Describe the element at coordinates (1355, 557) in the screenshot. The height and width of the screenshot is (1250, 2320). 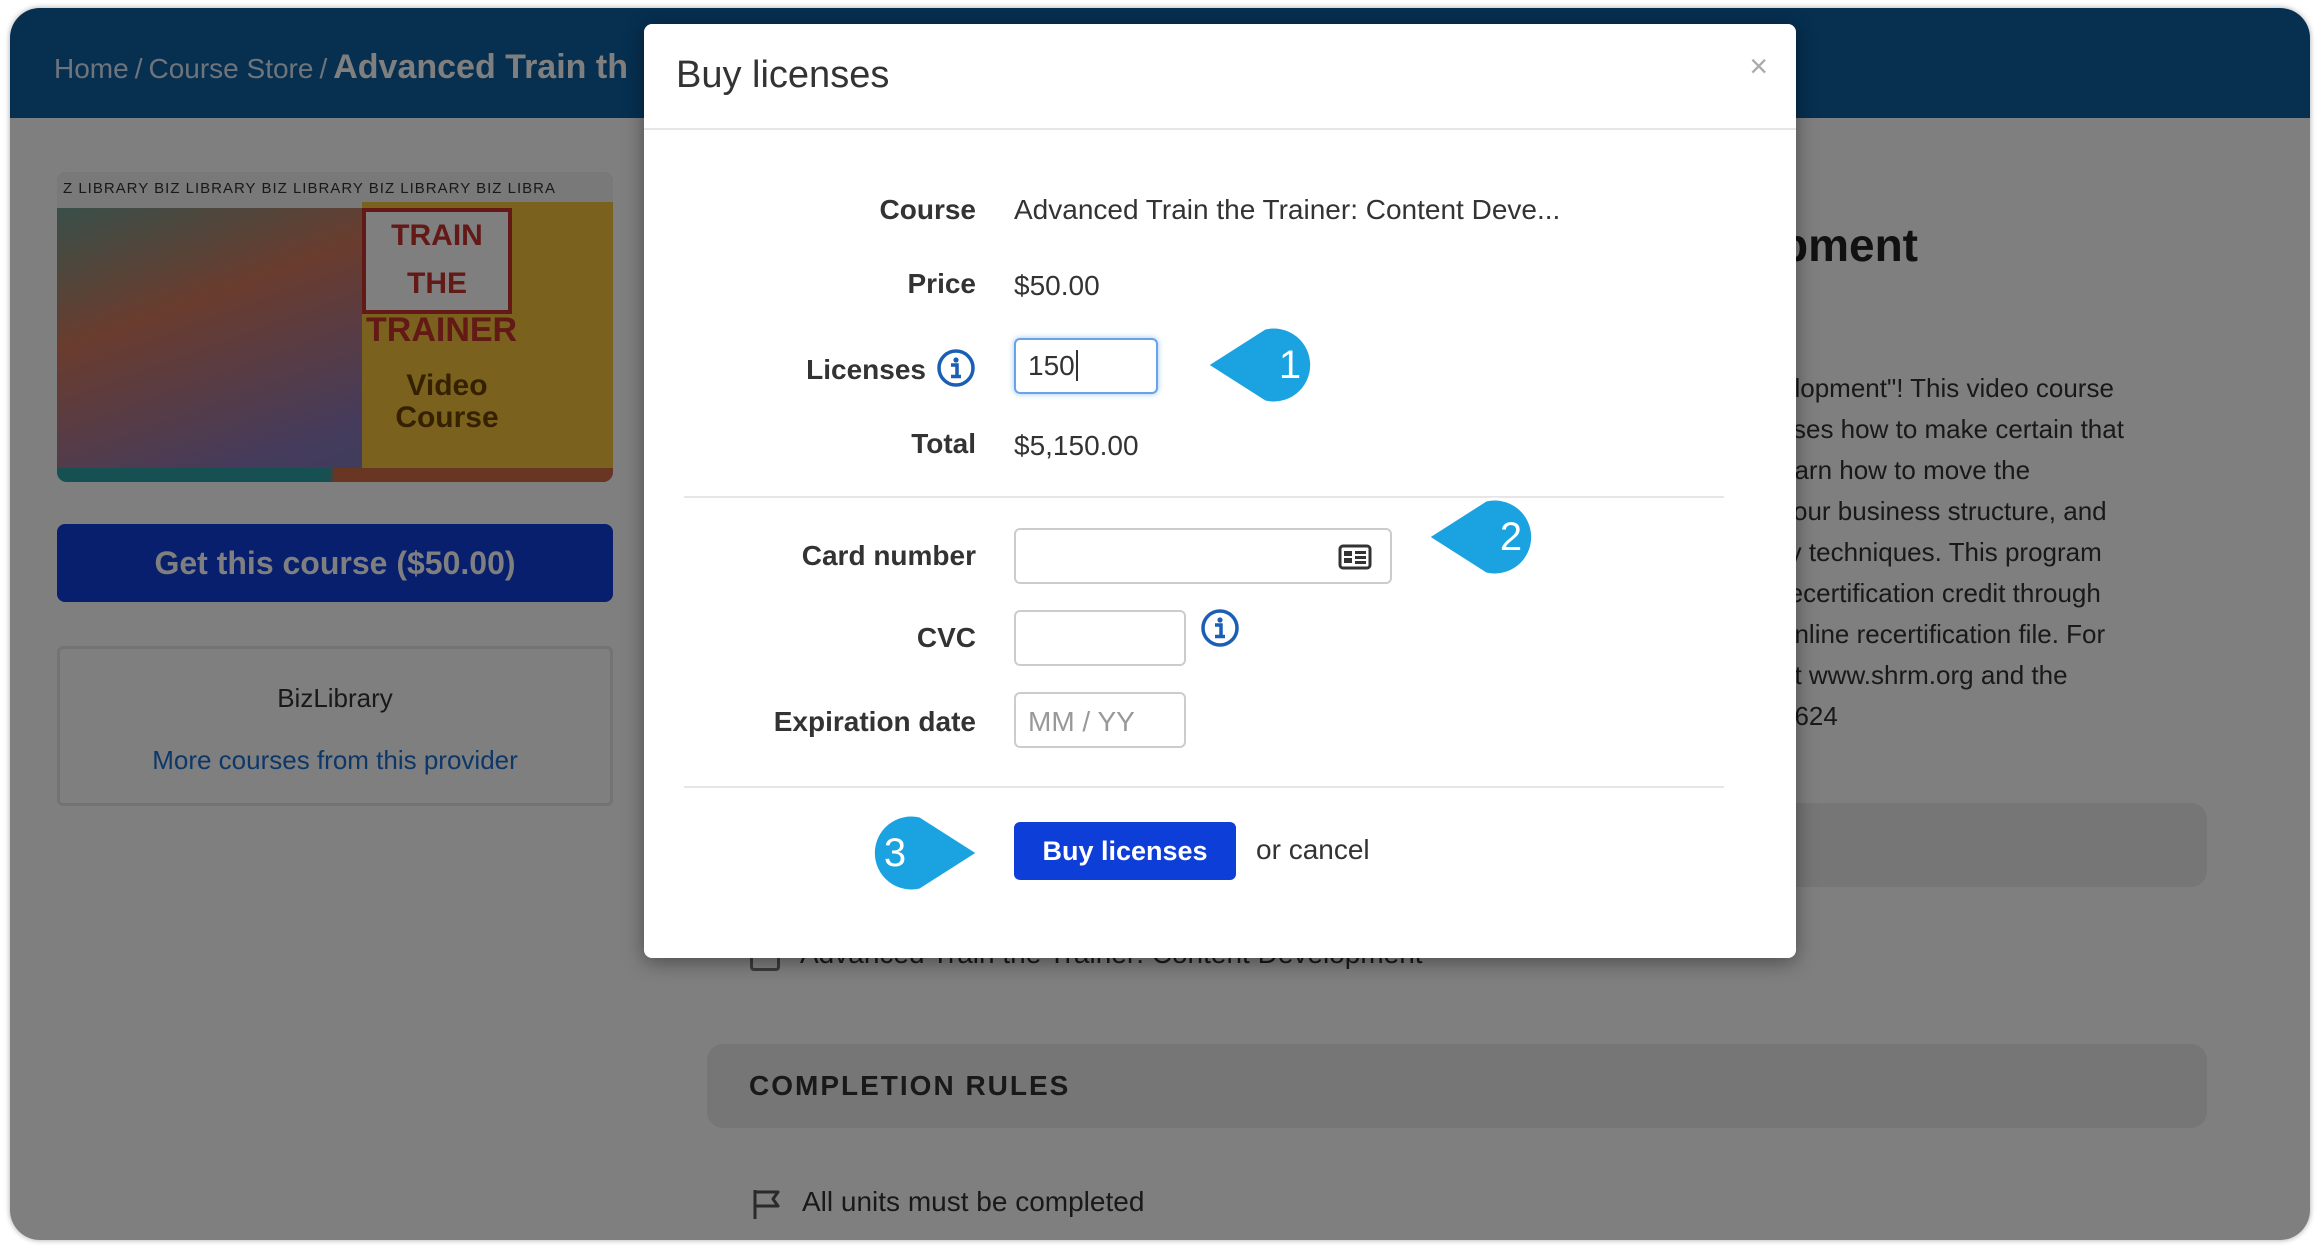
I see `card-icon` at that location.